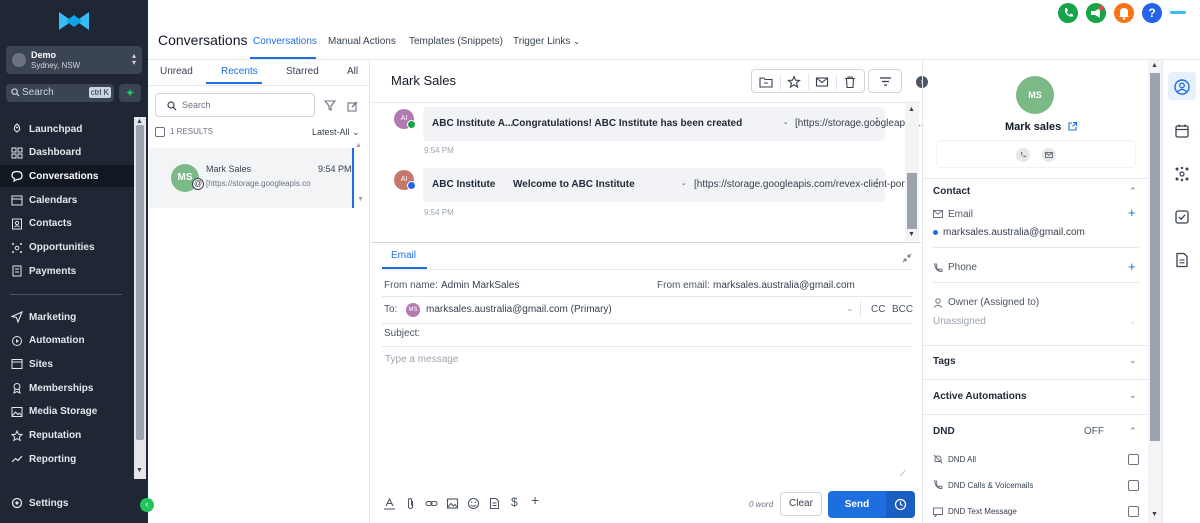 The image size is (1200, 523). What do you see at coordinates (353, 106) in the screenshot?
I see `compose-icon` at bounding box center [353, 106].